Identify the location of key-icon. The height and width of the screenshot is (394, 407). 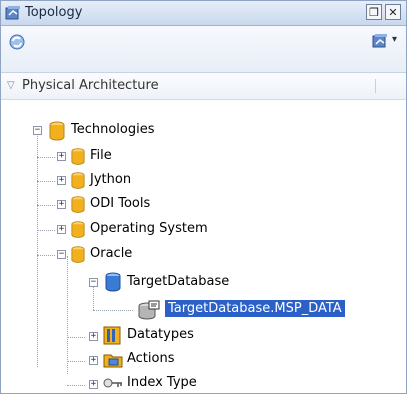
(112, 383).